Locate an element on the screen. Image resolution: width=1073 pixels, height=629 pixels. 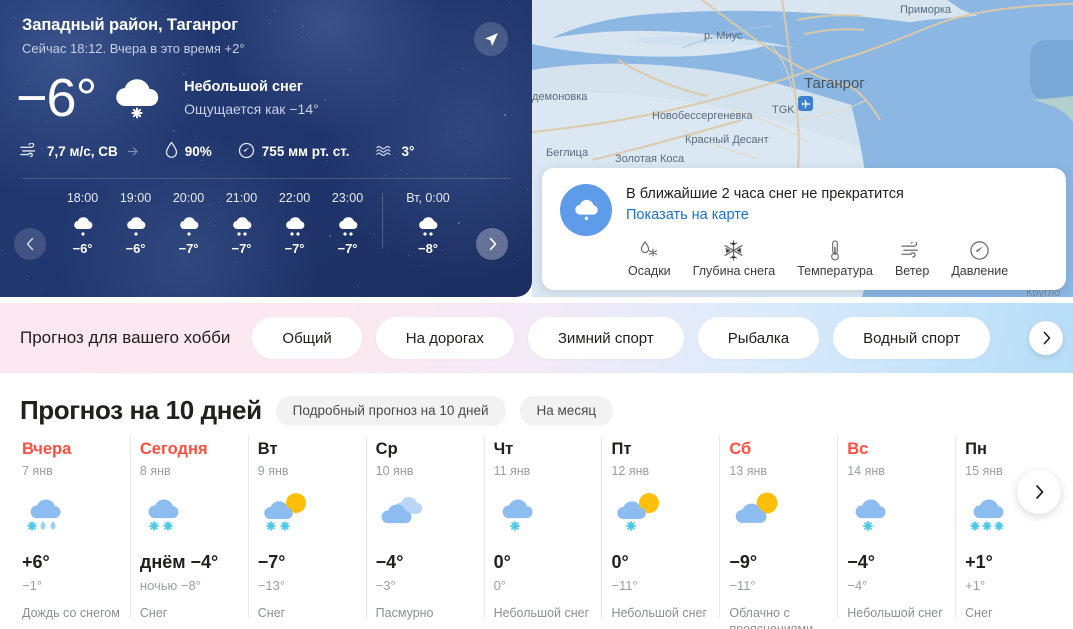
day-name: Вт is located at coordinates (267, 449).